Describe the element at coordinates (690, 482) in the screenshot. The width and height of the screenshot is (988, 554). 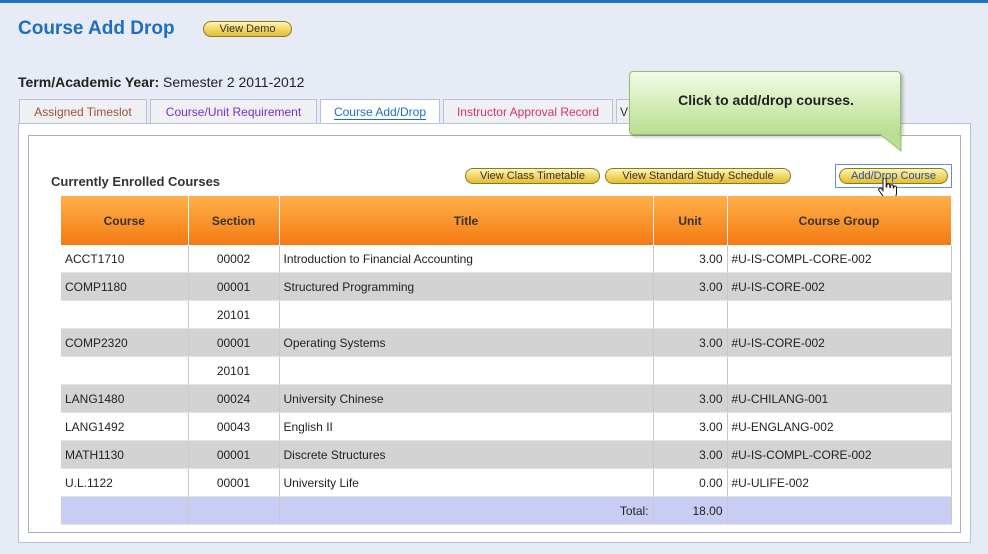
I see `cell-unit: 0.00` at that location.